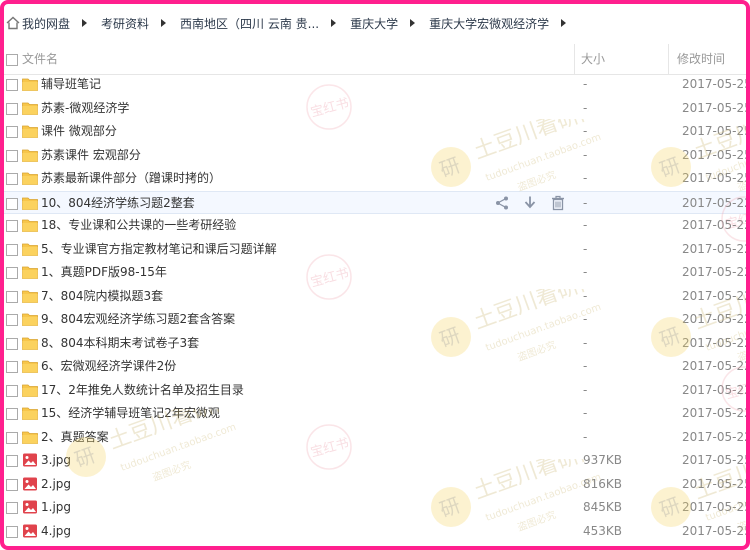 Image resolution: width=750 pixels, height=550 pixels. I want to click on table-row: 辅导班笔记 -2017-05-25, so click(375, 85).